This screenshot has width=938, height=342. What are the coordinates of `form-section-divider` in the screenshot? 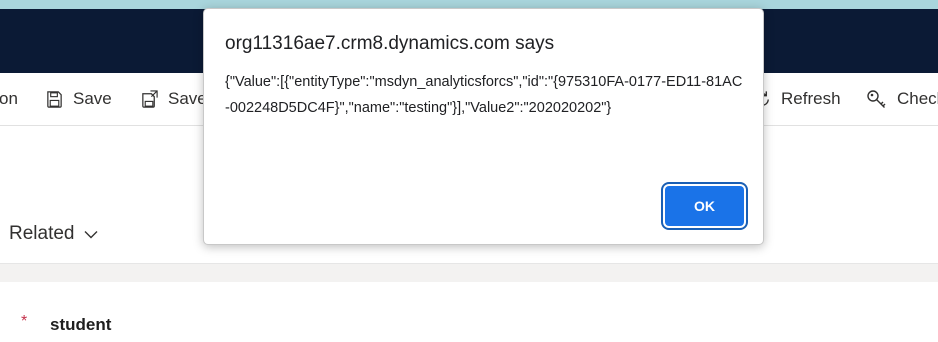 It's located at (469, 272).